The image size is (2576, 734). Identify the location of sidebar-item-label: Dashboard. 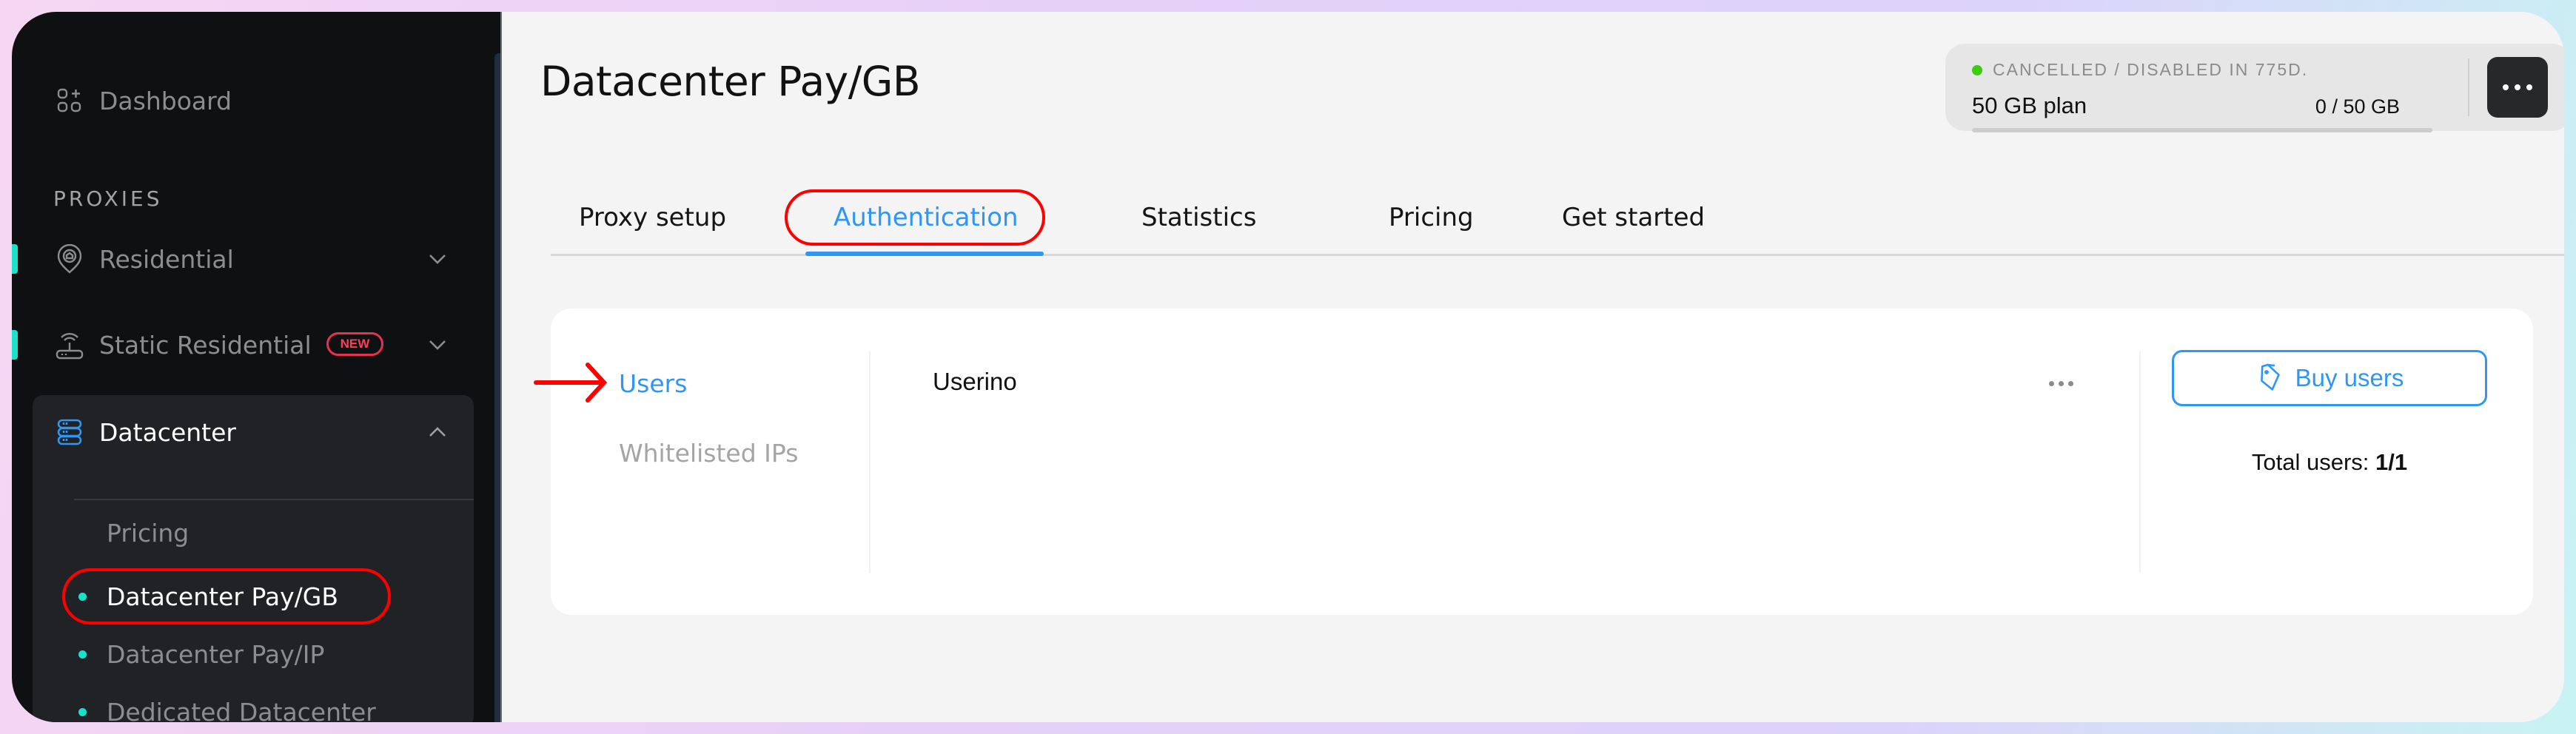
(165, 100).